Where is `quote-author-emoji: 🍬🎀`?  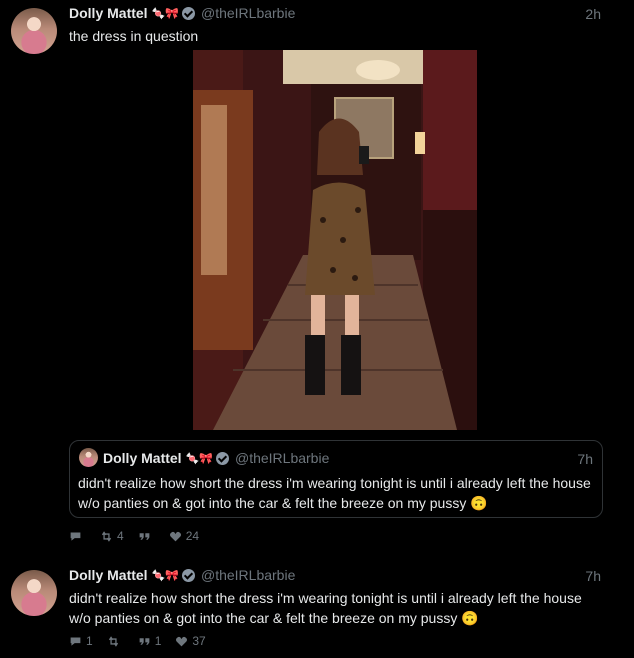 quote-author-emoji: 🍬🎀 is located at coordinates (199, 458).